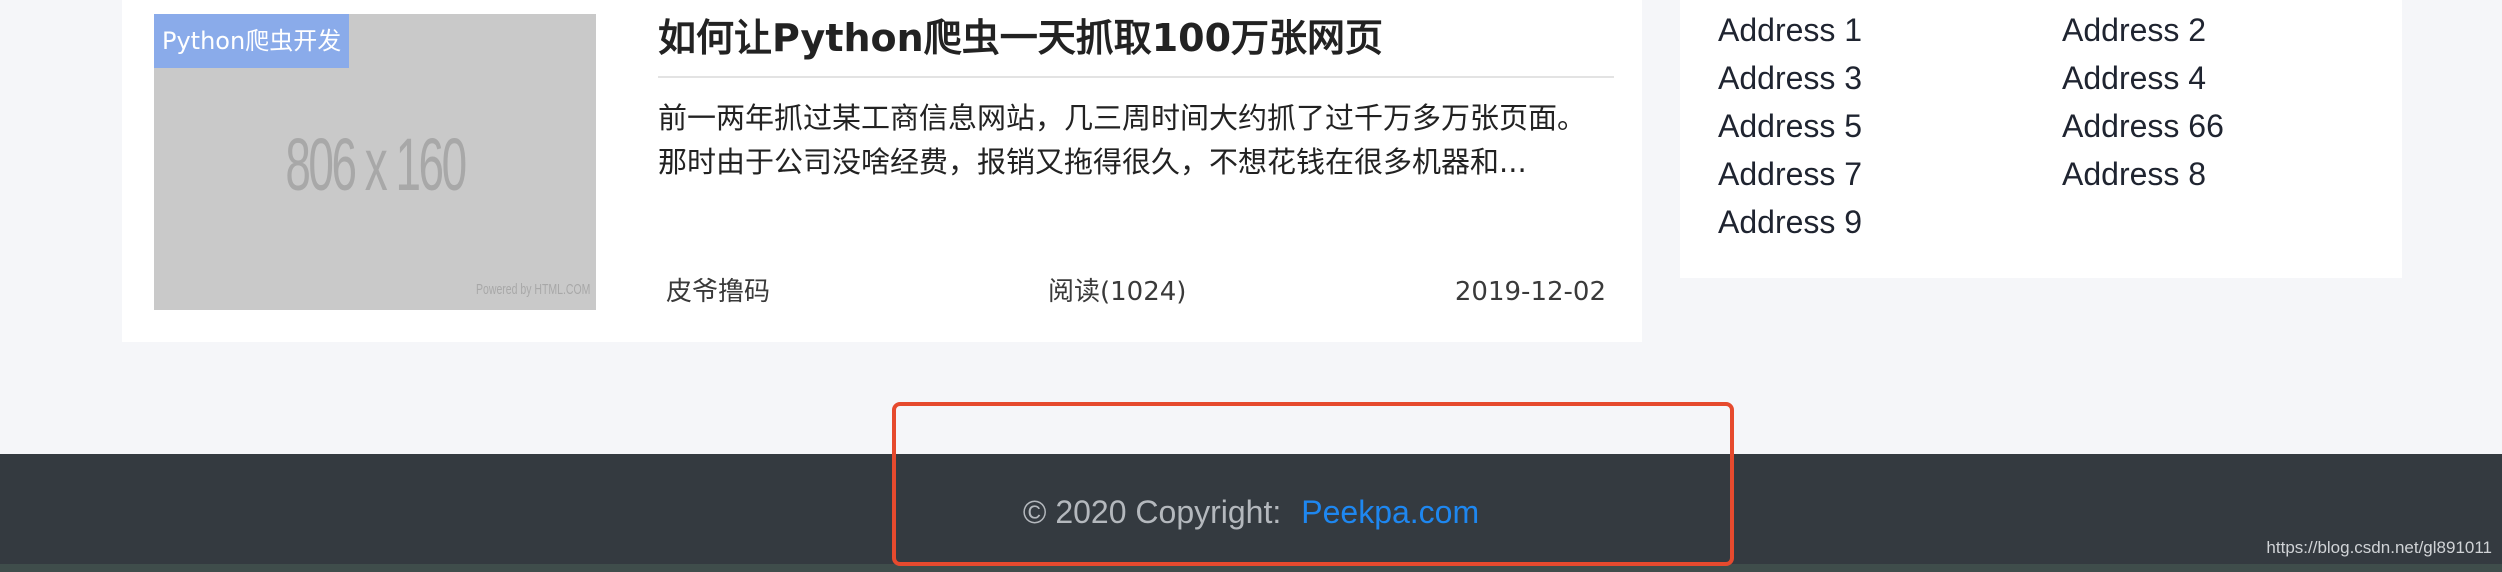 This screenshot has width=2502, height=572. What do you see at coordinates (2234, 126) in the screenshot?
I see `address-item: Address 66` at bounding box center [2234, 126].